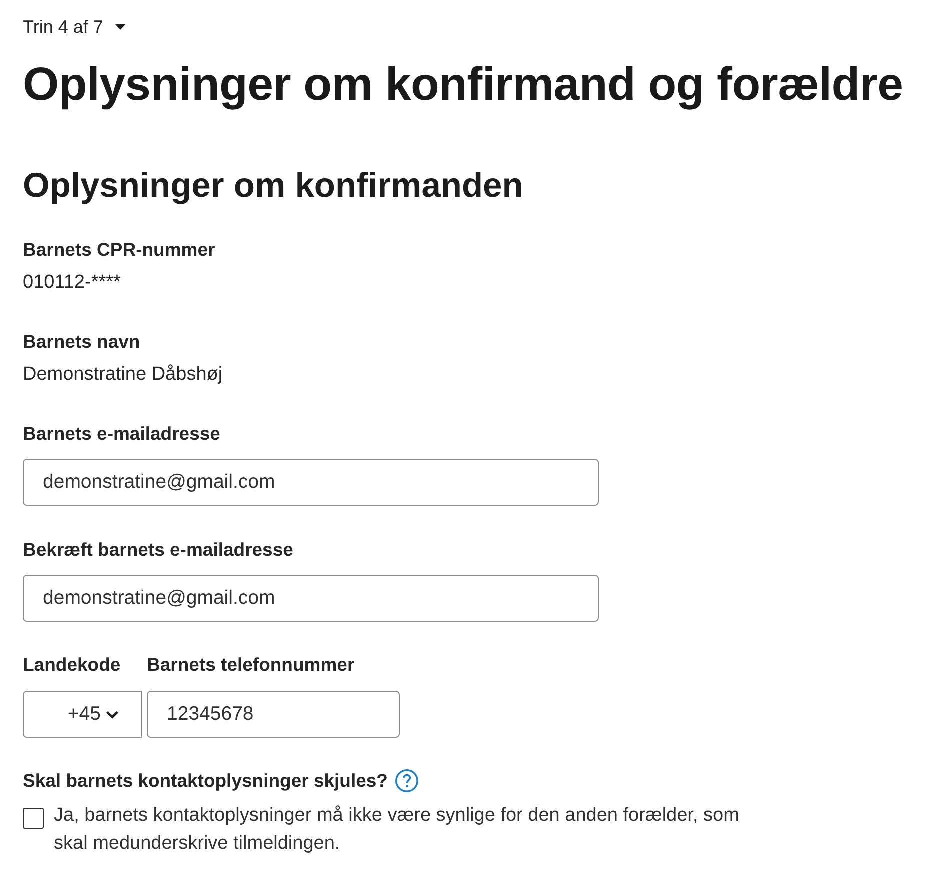  Describe the element at coordinates (406, 830) in the screenshot. I see `checkbox-label: Ja, barnets kontaktoplysninger må ikke være synlige for den anden forælder, som skal medunderskrive tilmeldingen.` at that location.